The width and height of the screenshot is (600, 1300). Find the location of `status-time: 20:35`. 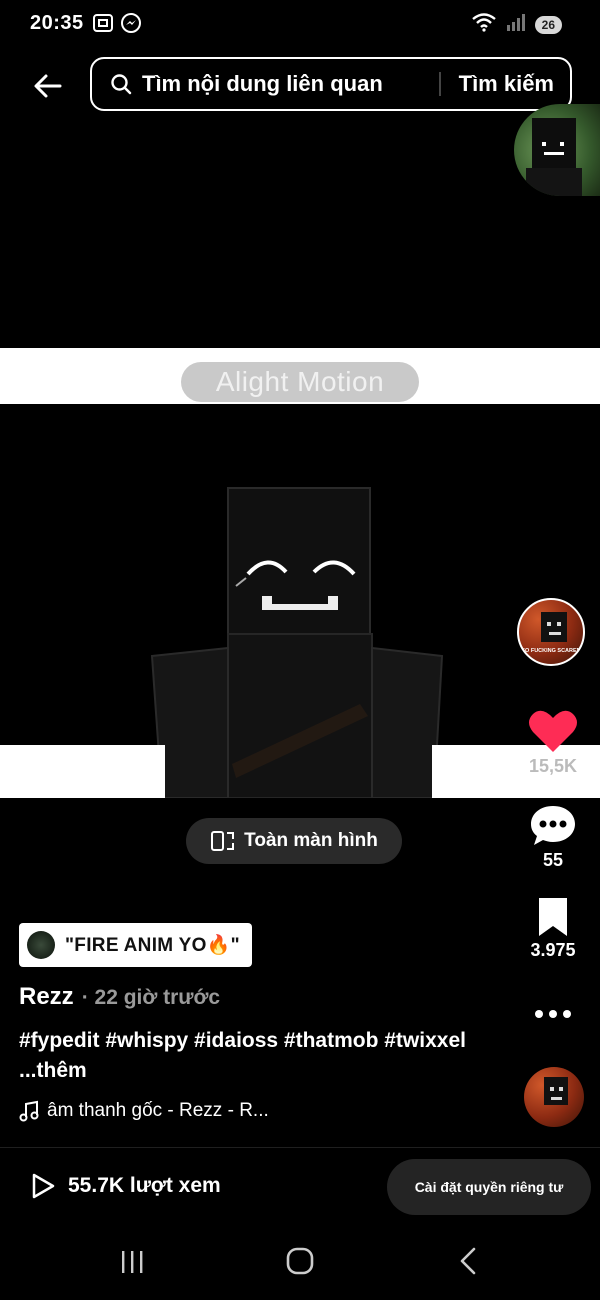

status-time: 20:35 is located at coordinates (57, 23).